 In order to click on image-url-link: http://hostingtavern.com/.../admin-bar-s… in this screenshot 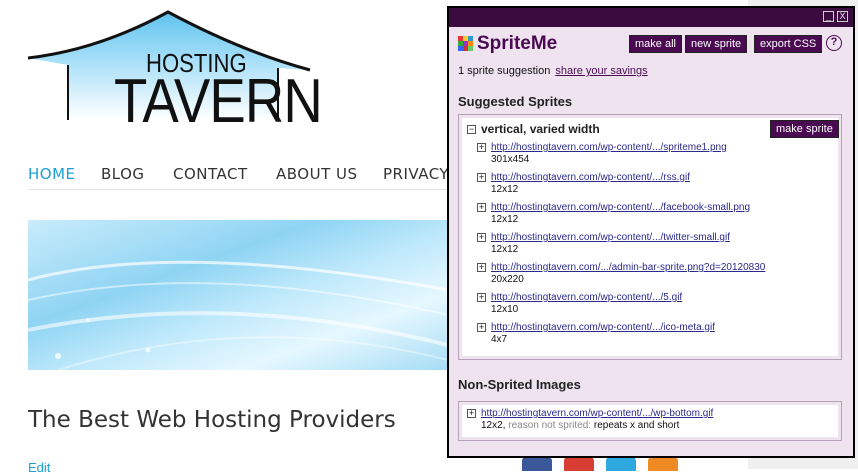, I will do `click(628, 267)`.